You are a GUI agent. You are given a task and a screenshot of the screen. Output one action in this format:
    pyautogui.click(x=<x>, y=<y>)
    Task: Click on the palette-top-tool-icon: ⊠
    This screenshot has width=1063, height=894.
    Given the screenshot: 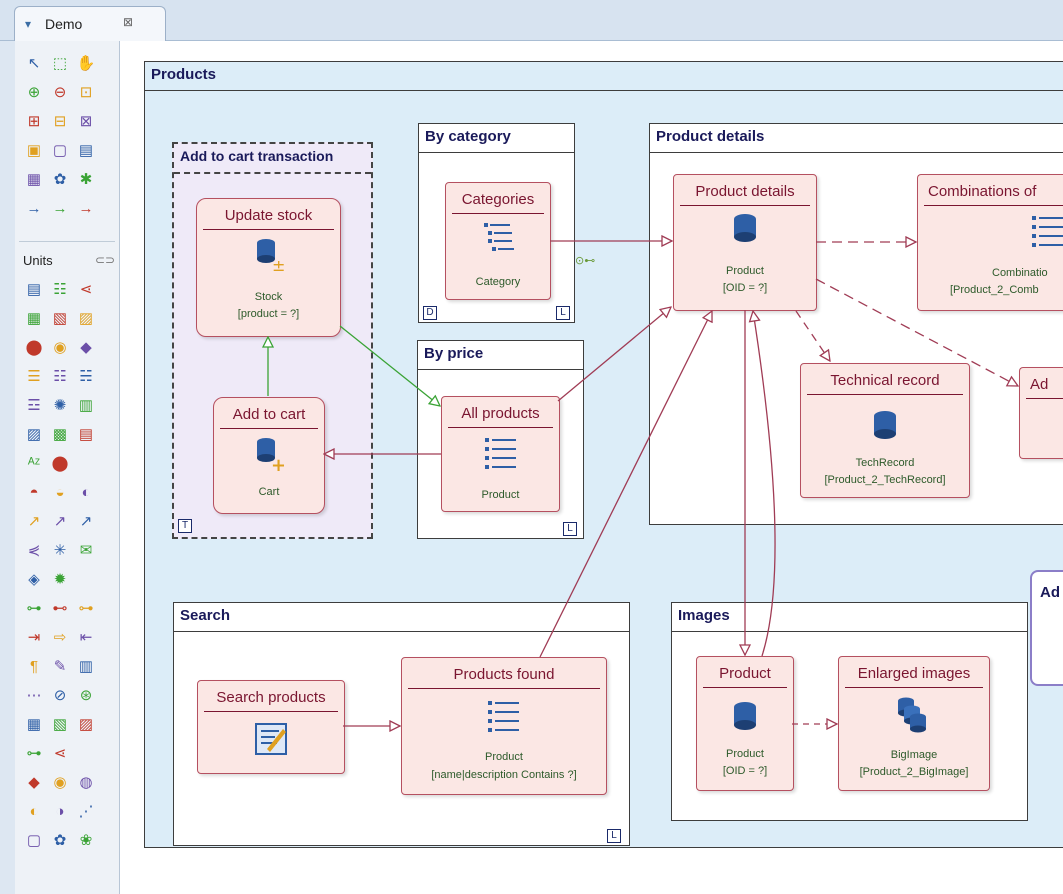 What is the action you would take?
    pyautogui.click(x=86, y=122)
    